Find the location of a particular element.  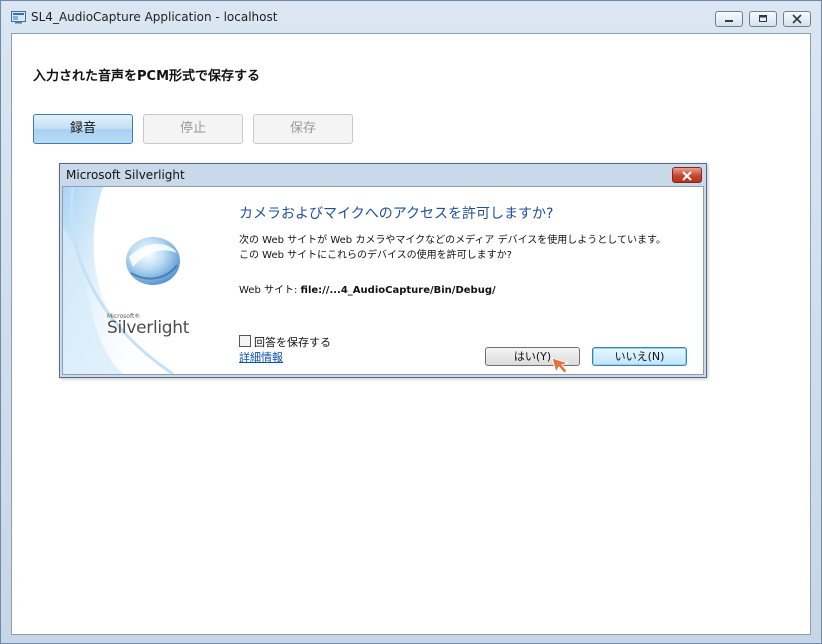

remember-label: 回答を保存する is located at coordinates (292, 342).